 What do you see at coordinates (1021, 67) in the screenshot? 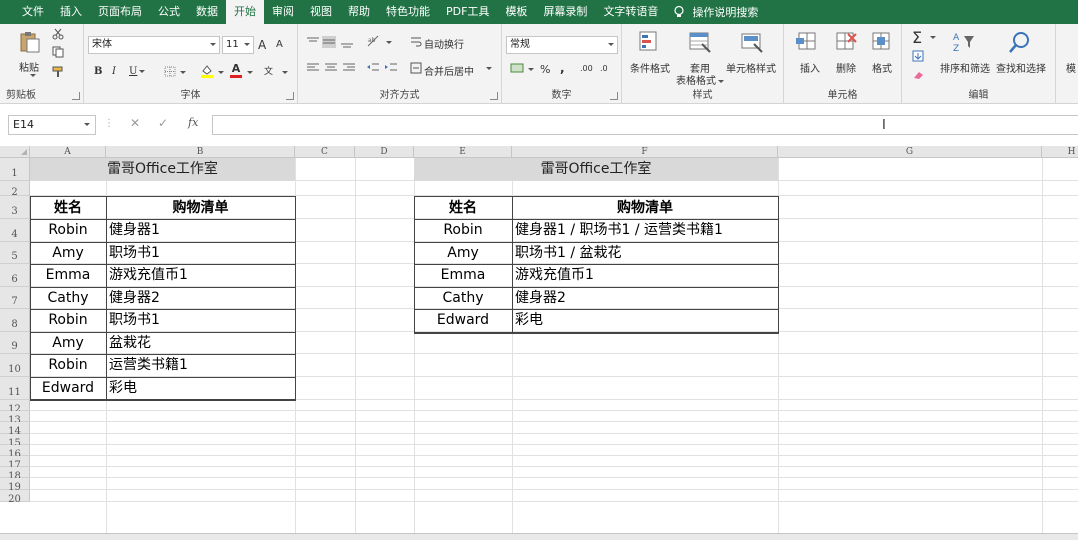
I see `find-select-button: 查找和选择` at bounding box center [1021, 67].